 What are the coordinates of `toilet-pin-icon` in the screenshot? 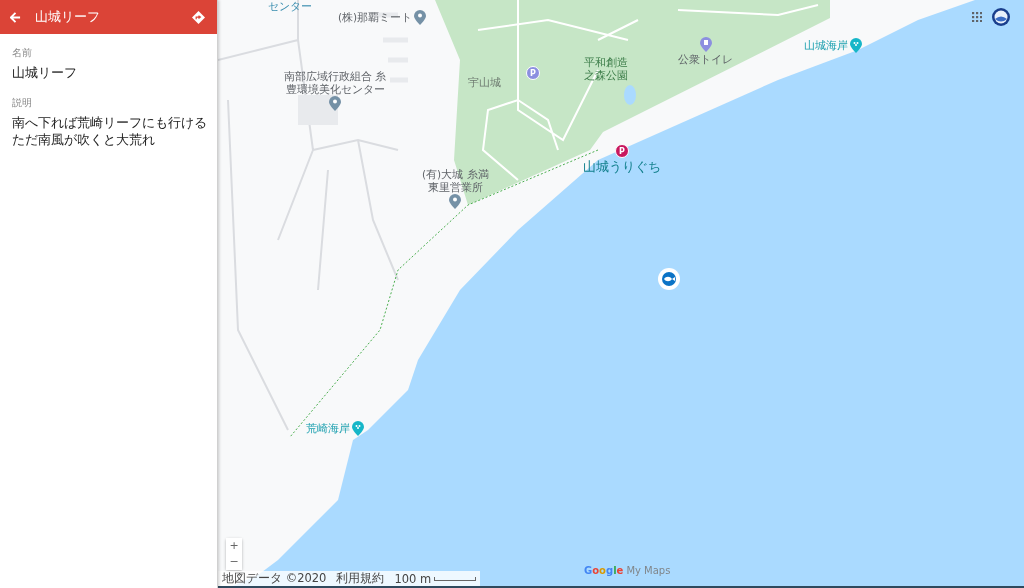 It's located at (705, 44).